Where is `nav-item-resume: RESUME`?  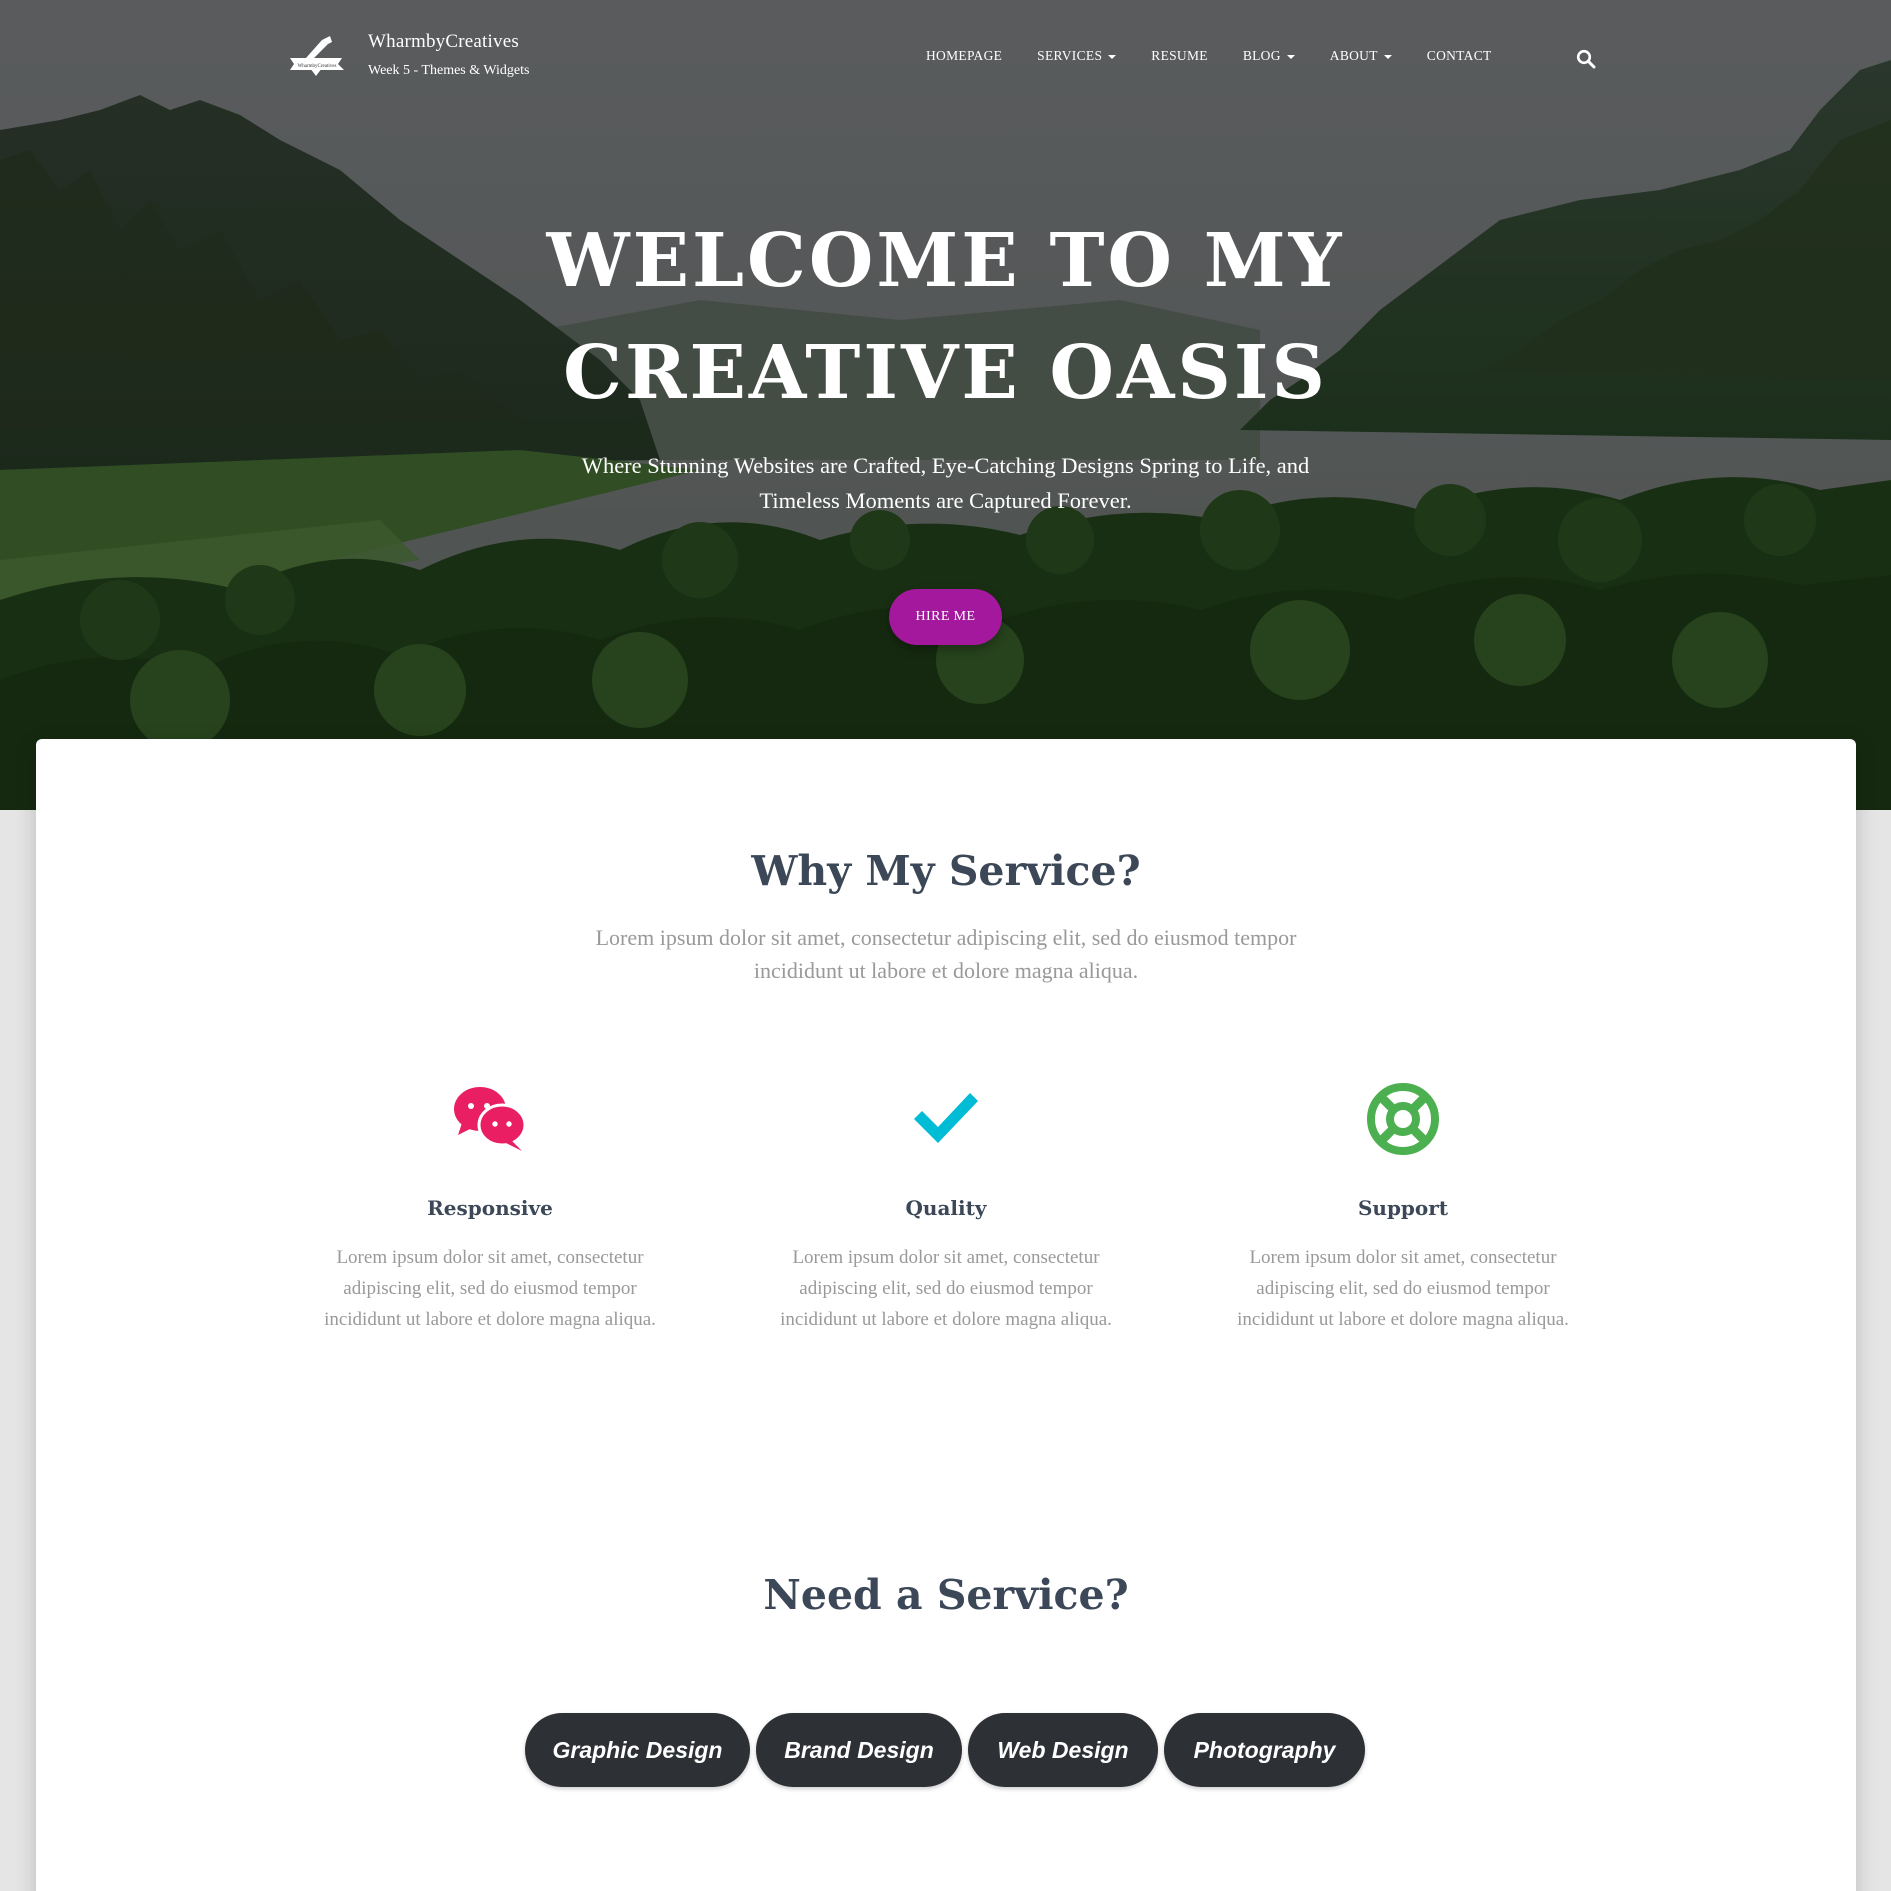 nav-item-resume: RESUME is located at coordinates (1179, 56).